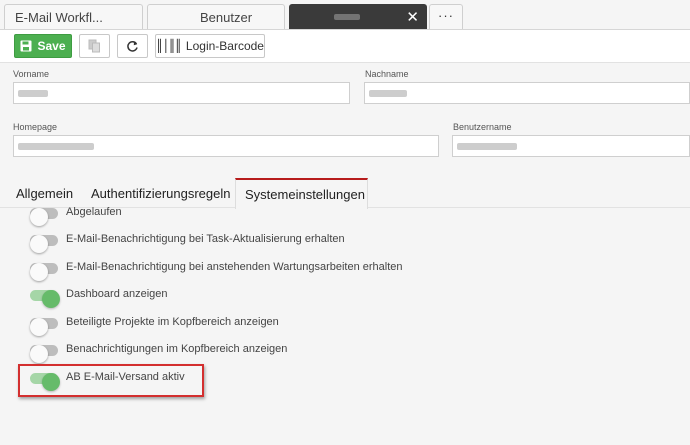 The image size is (690, 445). I want to click on benutzername-field, so click(571, 146).